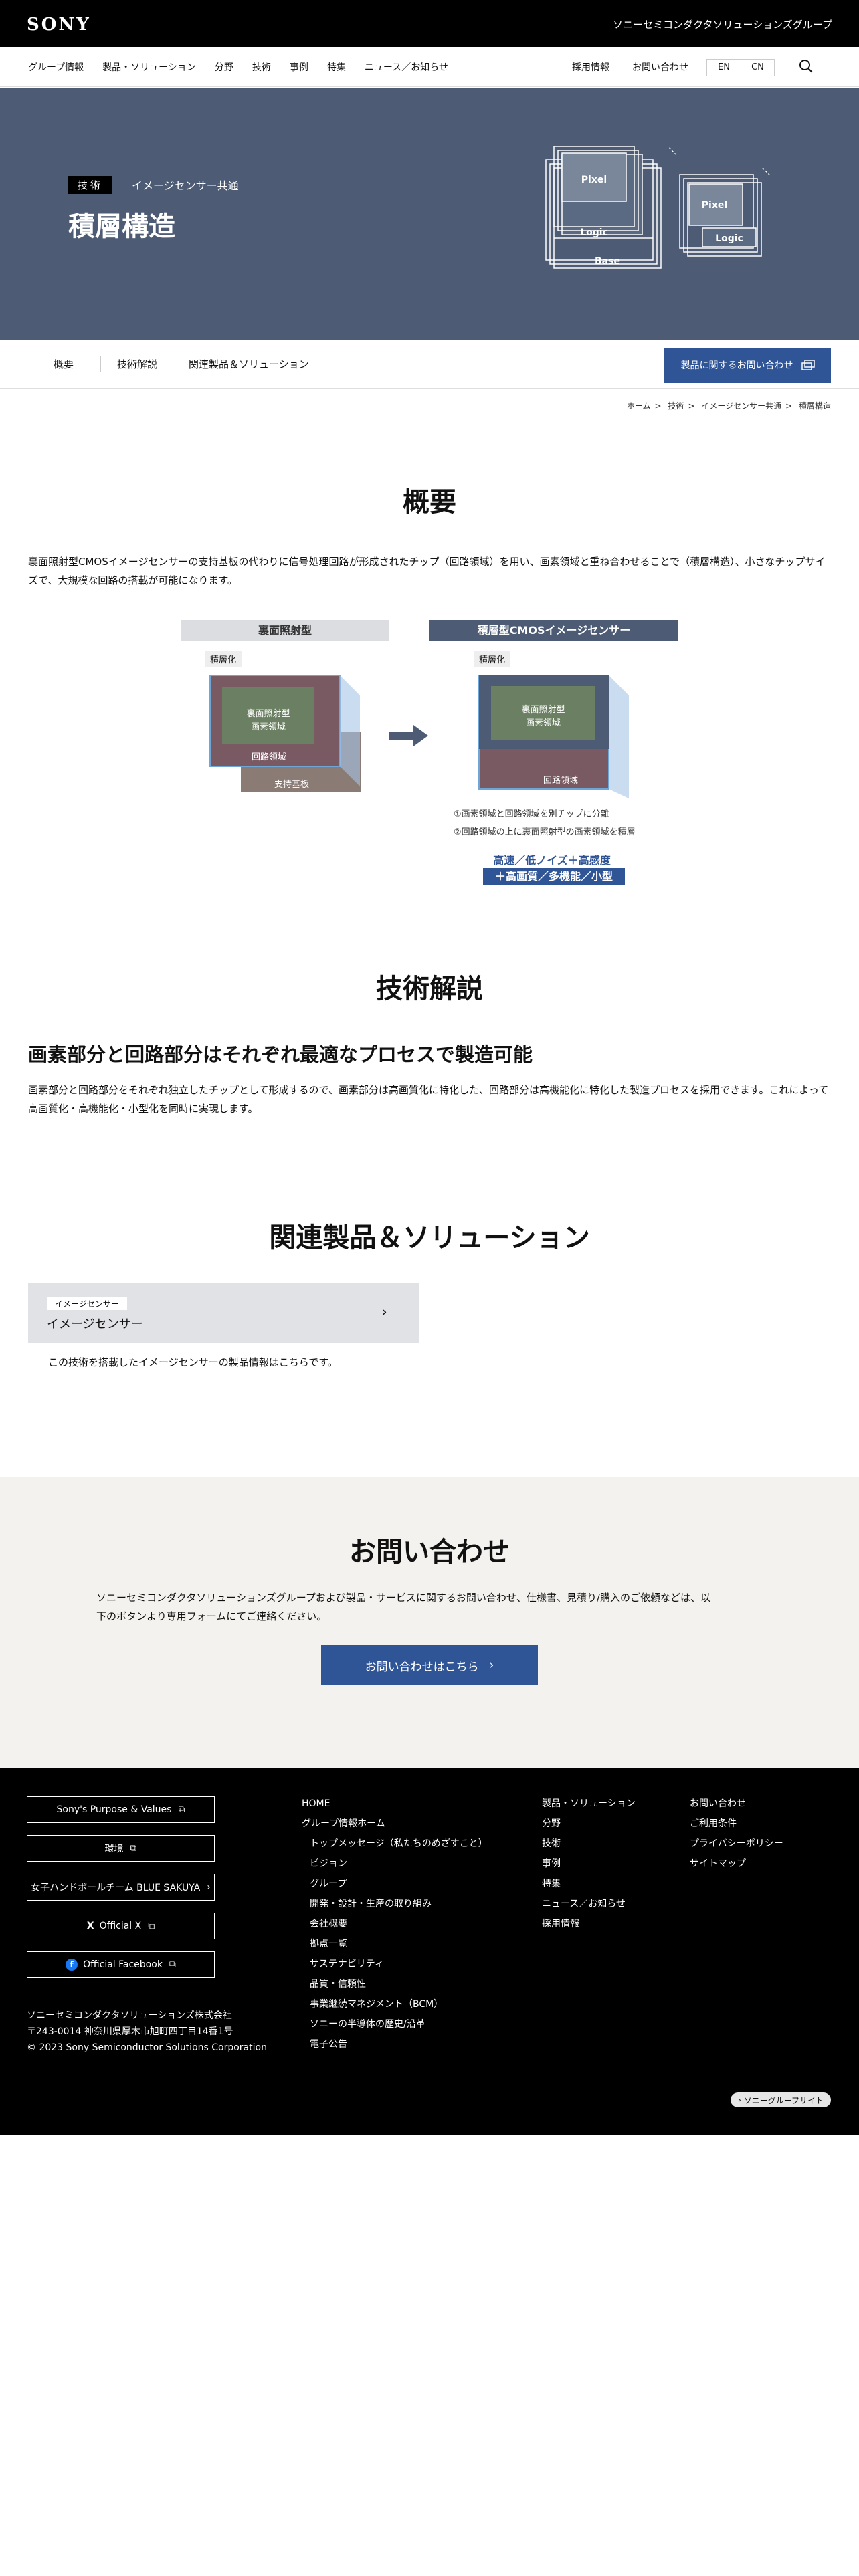  I want to click on breadcrumb-technology: 技術, so click(676, 406).